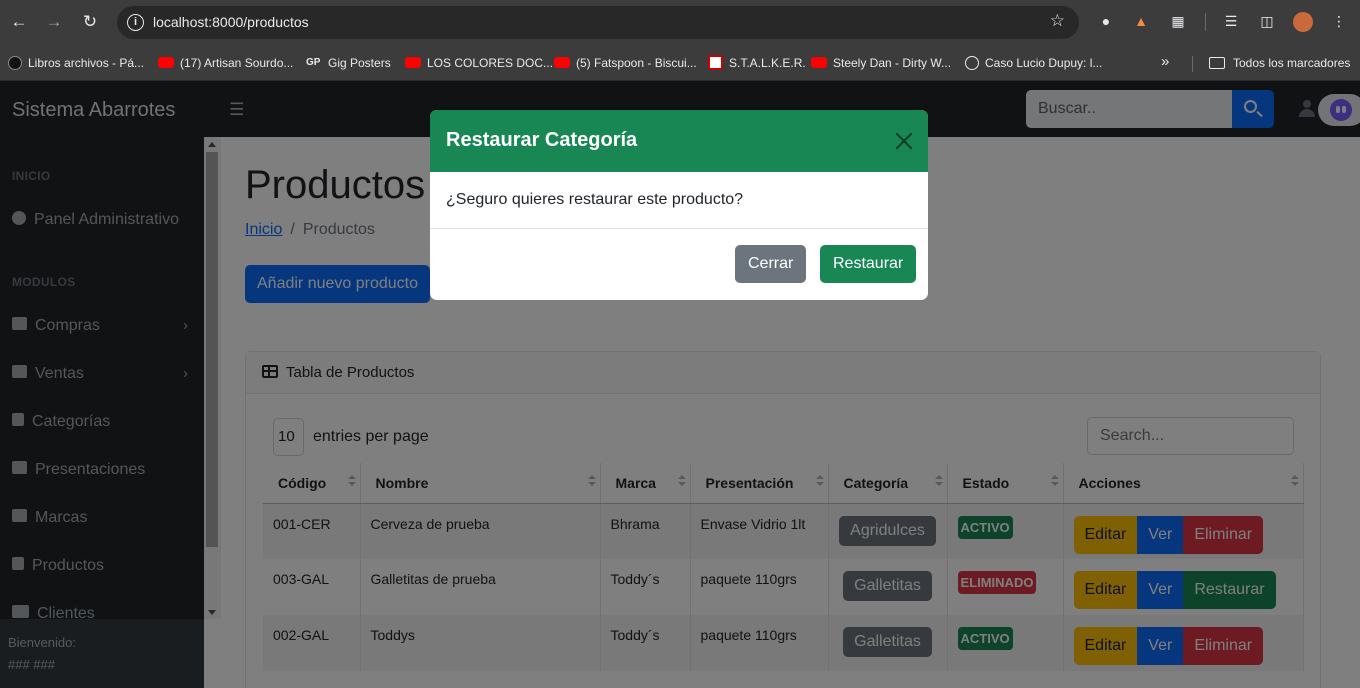  Describe the element at coordinates (868, 264) in the screenshot. I see `confirm-restore-button: Restaurar` at that location.